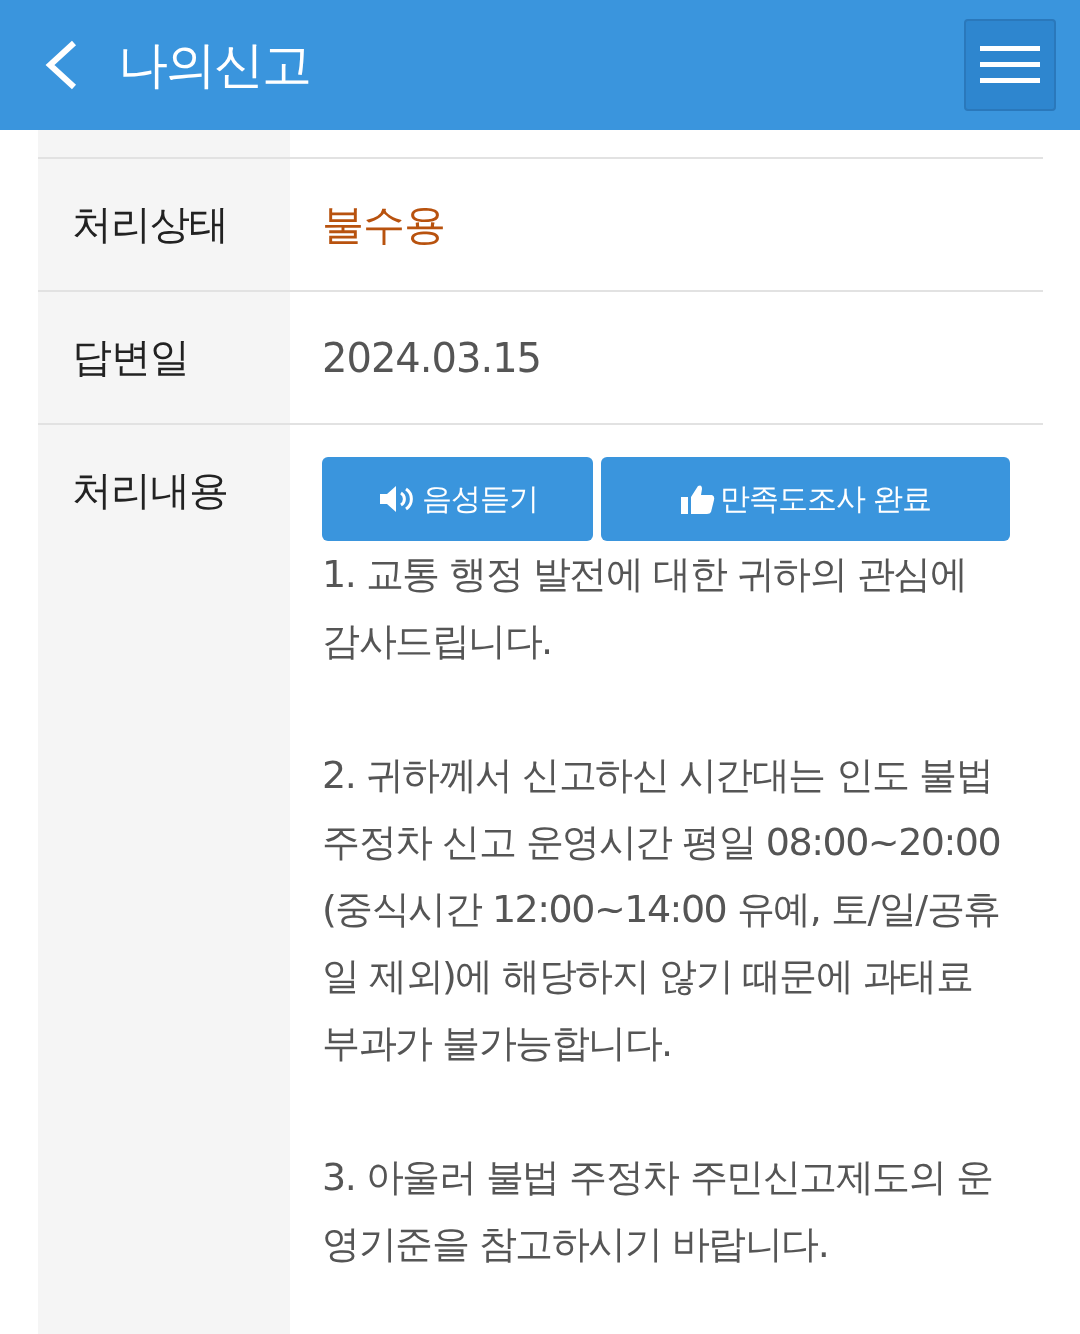 This screenshot has height=1334, width=1080. Describe the element at coordinates (150, 490) in the screenshot. I see `field-label: 처리내용` at that location.